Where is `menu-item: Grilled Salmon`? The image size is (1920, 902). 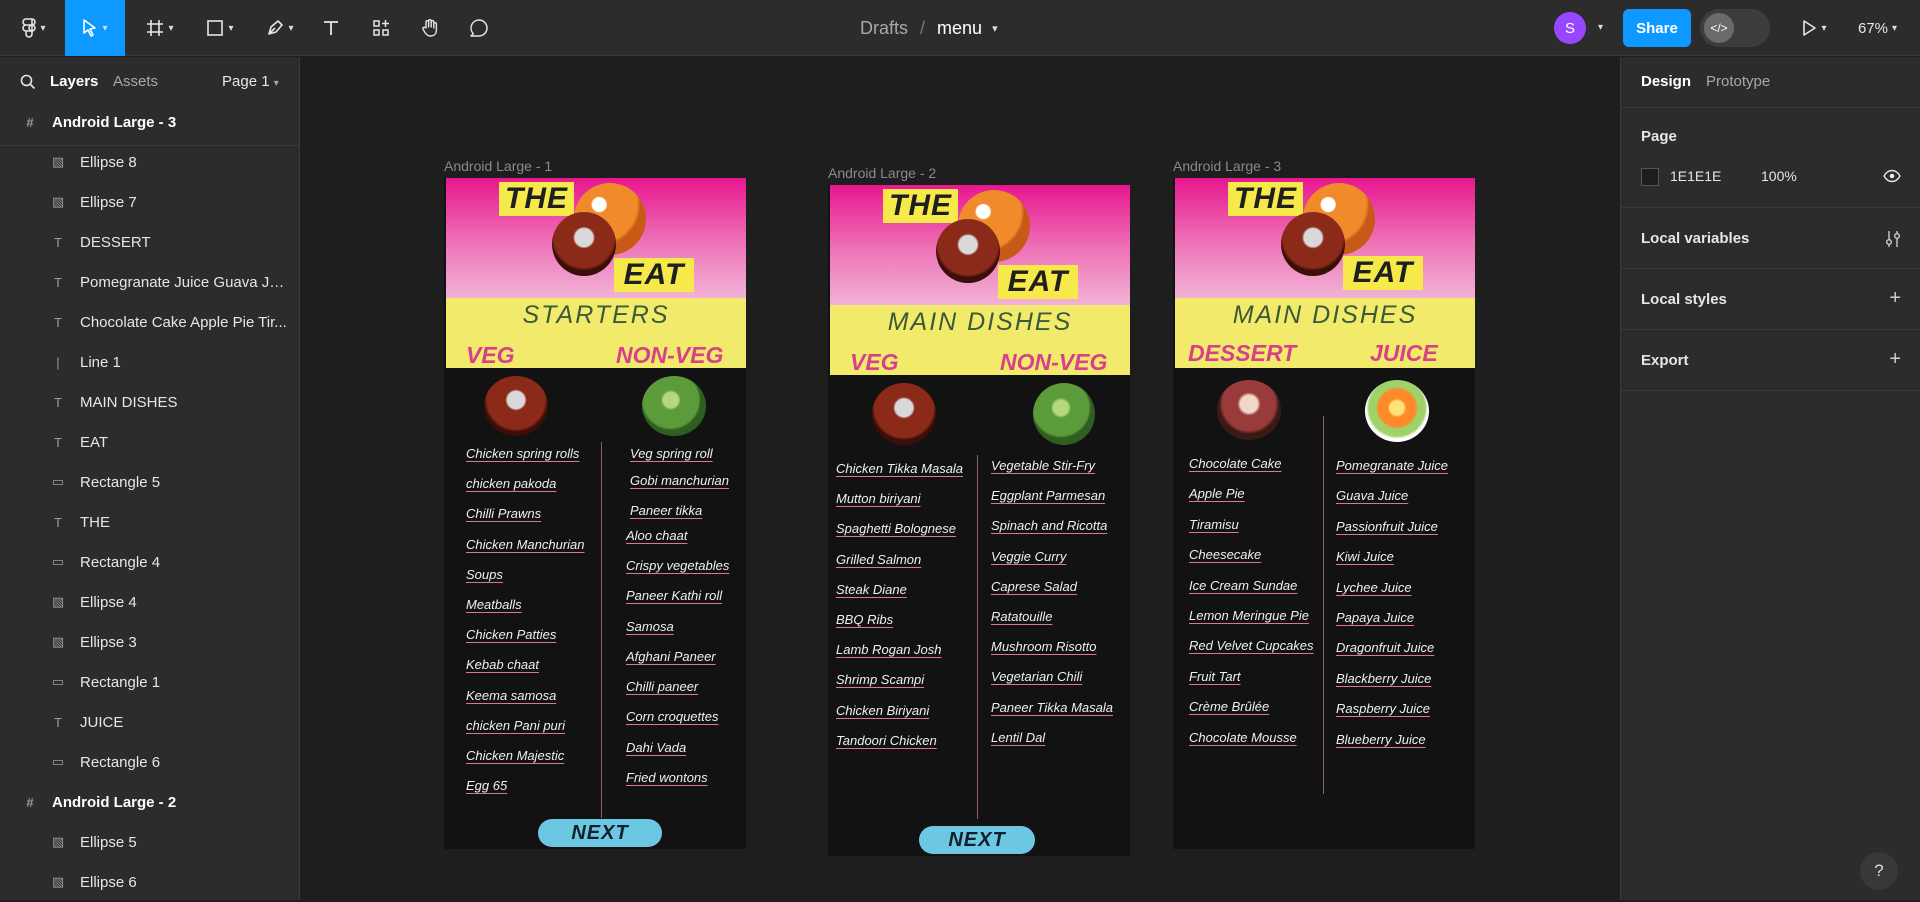
menu-item: Grilled Salmon is located at coordinates (878, 559).